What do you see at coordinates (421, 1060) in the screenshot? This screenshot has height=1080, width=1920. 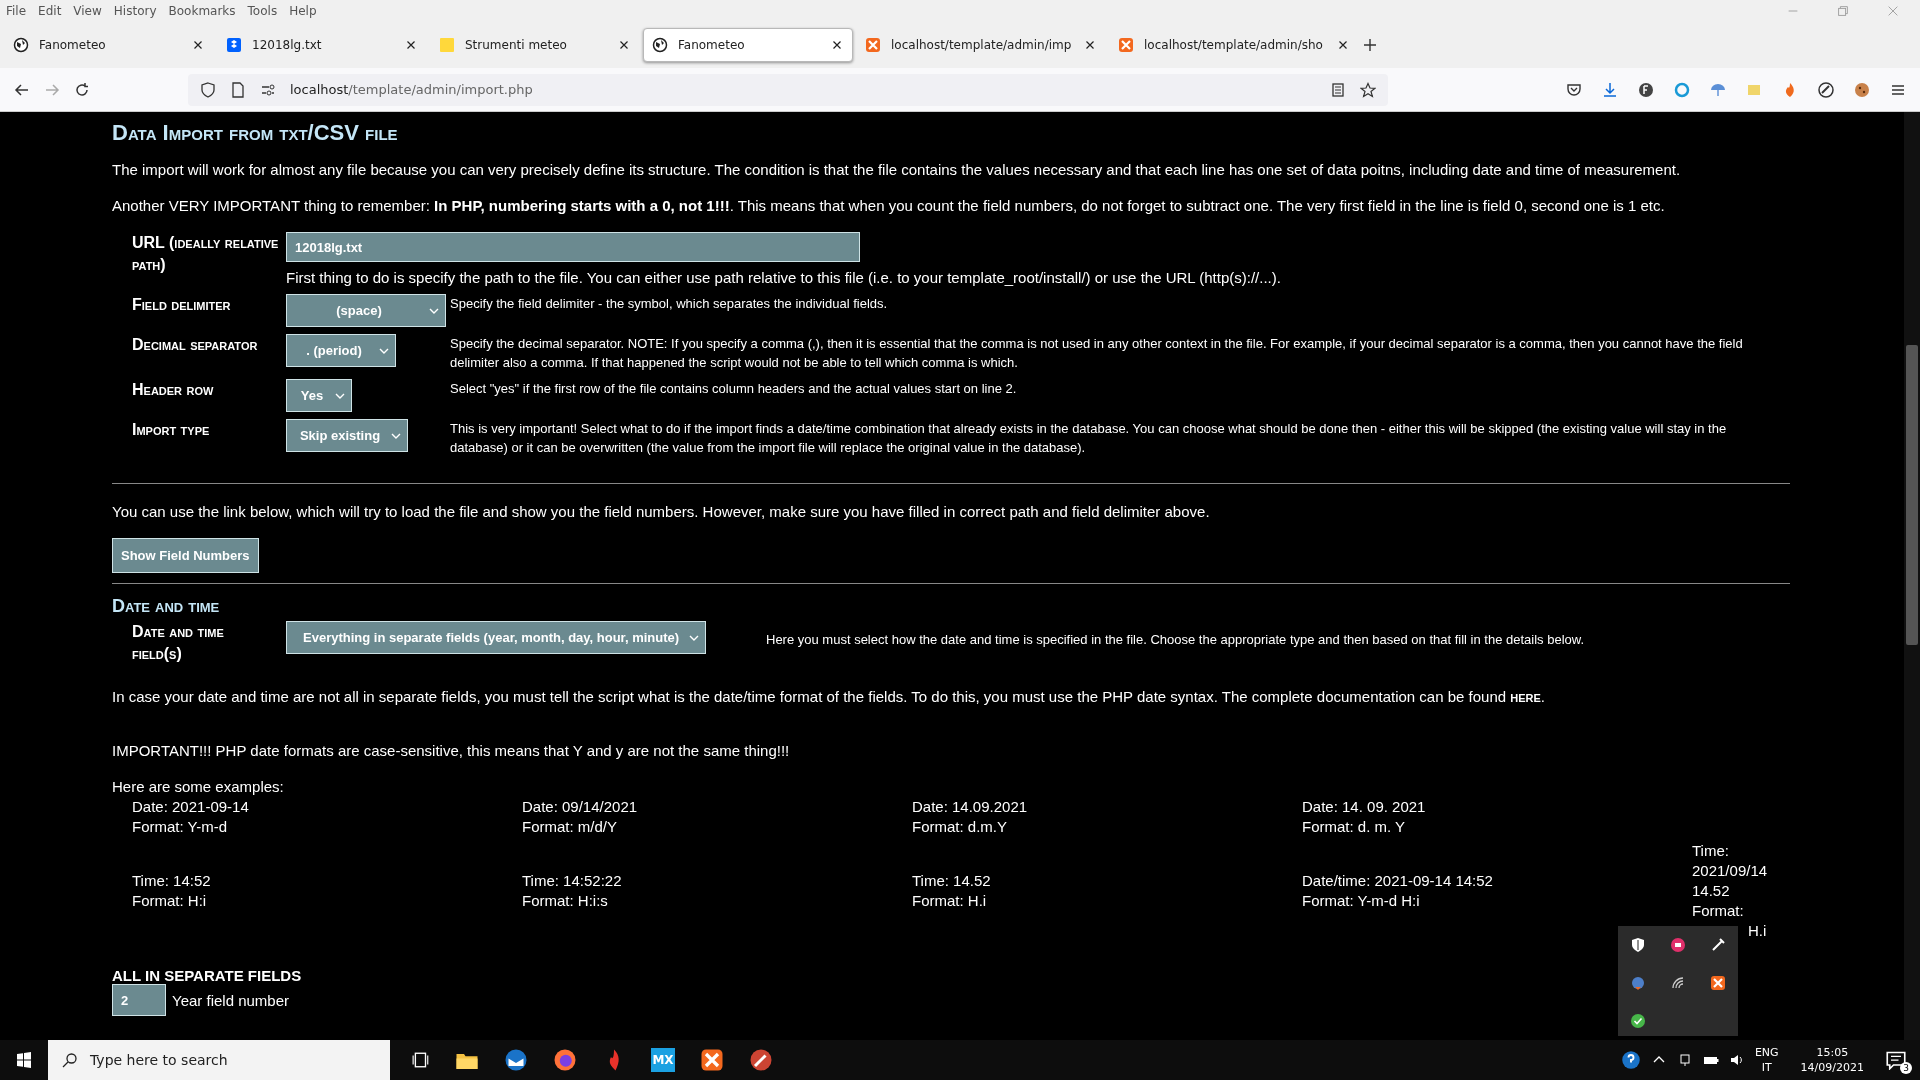 I see `task-view-icon` at bounding box center [421, 1060].